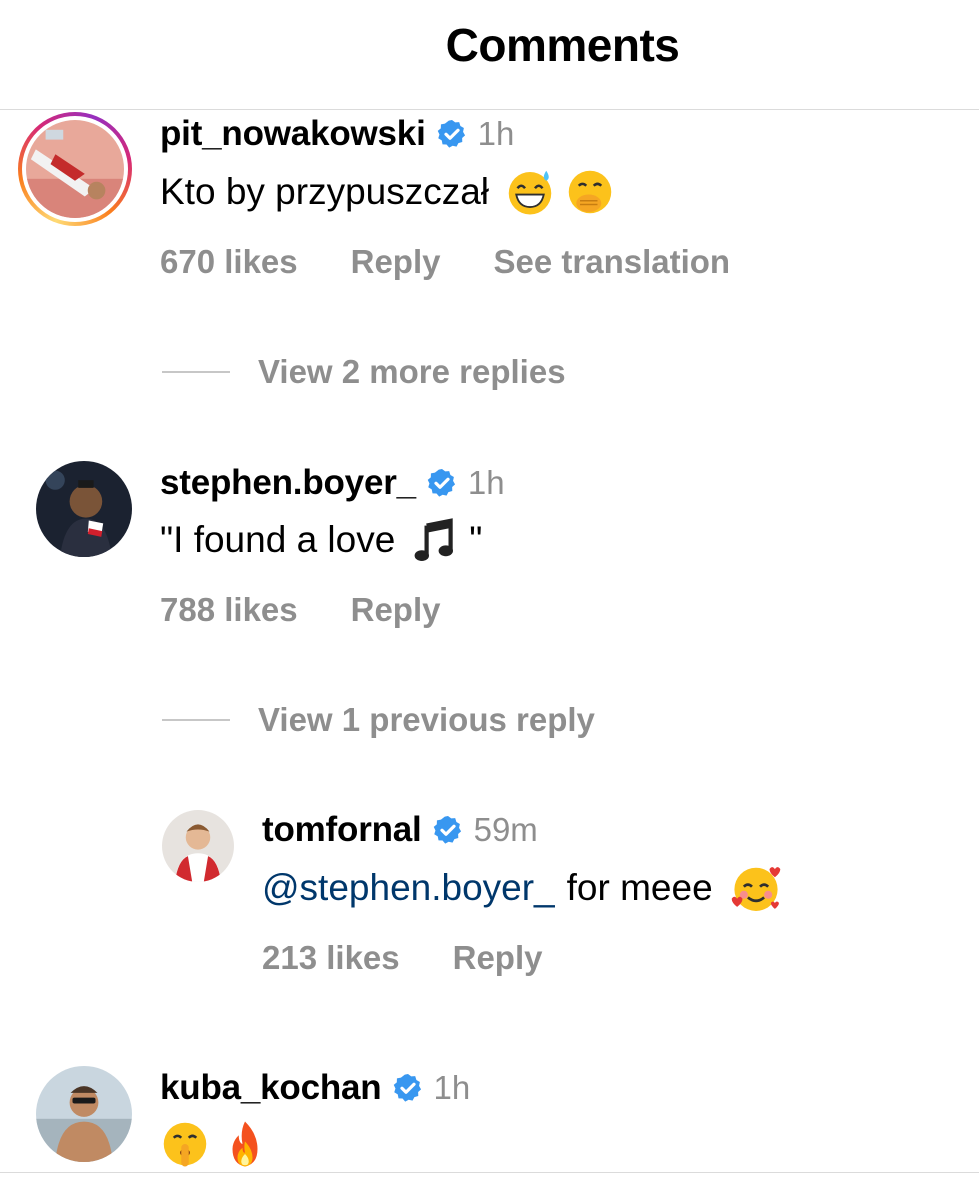 Image resolution: width=979 pixels, height=1203 pixels. What do you see at coordinates (452, 1087) in the screenshot?
I see `timestamp: 1h` at bounding box center [452, 1087].